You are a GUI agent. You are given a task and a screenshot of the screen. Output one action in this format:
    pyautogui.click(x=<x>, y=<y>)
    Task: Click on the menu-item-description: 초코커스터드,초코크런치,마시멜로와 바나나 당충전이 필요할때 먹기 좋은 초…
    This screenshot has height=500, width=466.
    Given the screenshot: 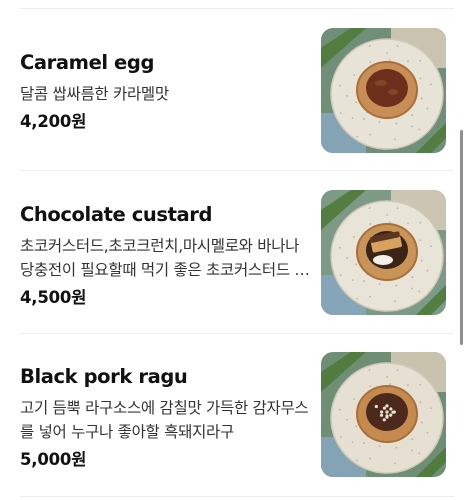 What is the action you would take?
    pyautogui.click(x=164, y=258)
    